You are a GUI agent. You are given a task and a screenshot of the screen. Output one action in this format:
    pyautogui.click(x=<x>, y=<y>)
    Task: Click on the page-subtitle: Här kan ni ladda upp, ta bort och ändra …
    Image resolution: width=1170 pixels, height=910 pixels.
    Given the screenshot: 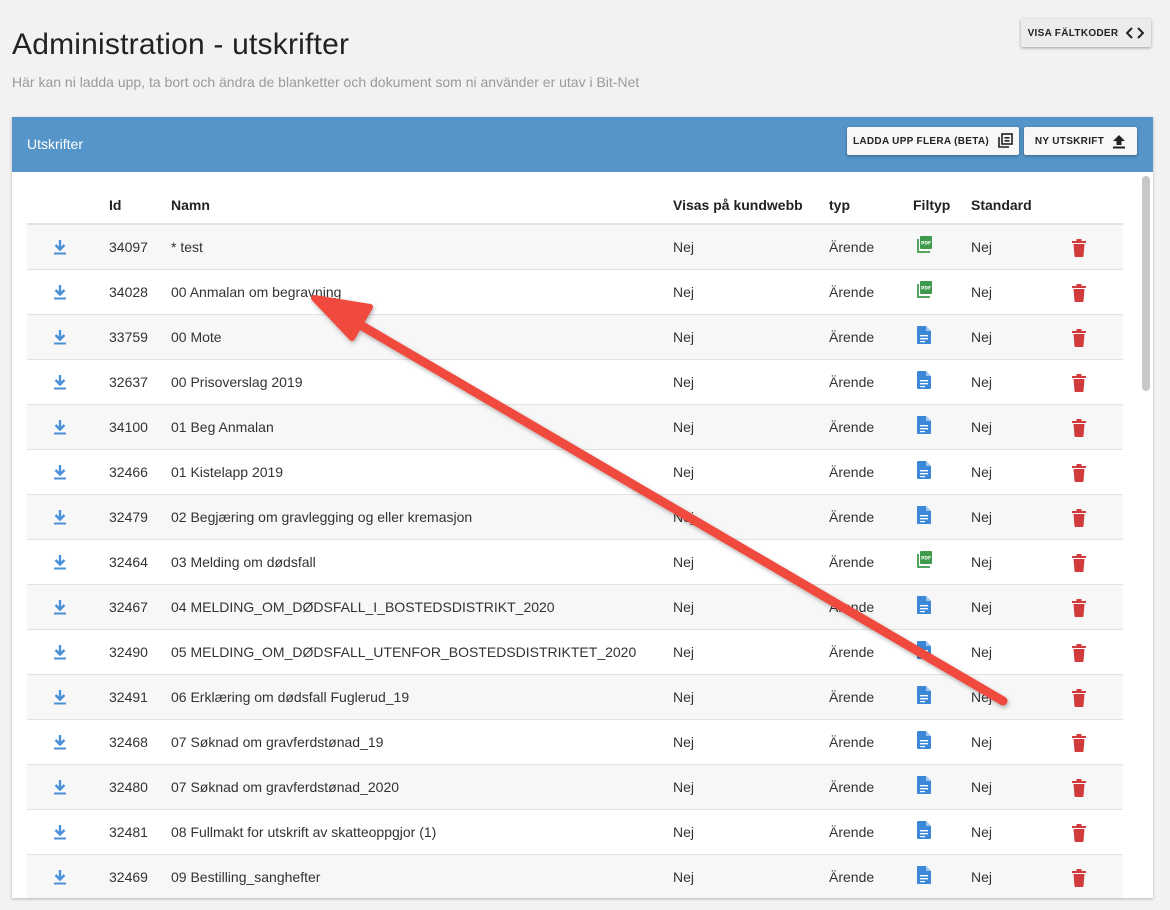 What is the action you would take?
    pyautogui.click(x=326, y=82)
    